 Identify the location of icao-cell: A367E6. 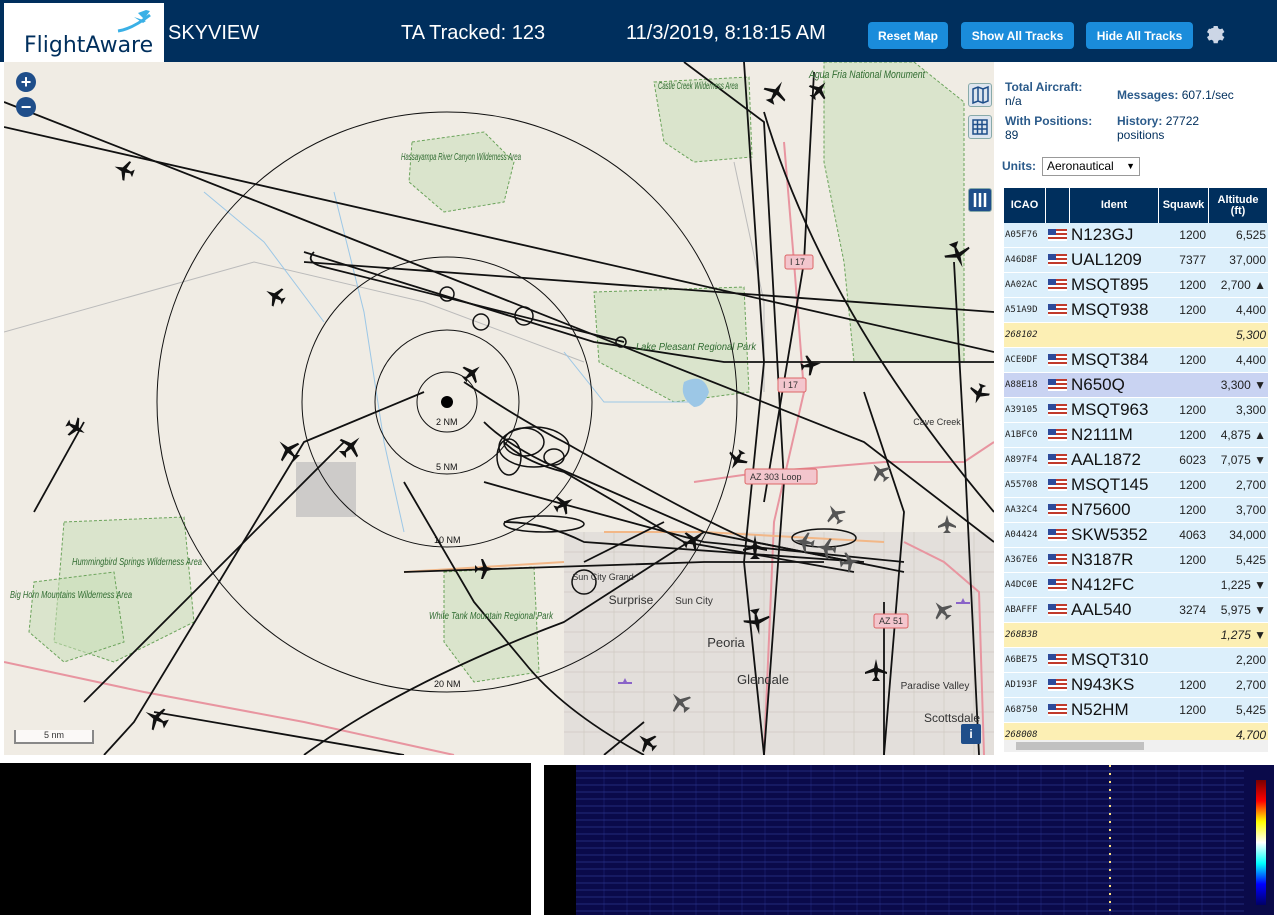
(1021, 560).